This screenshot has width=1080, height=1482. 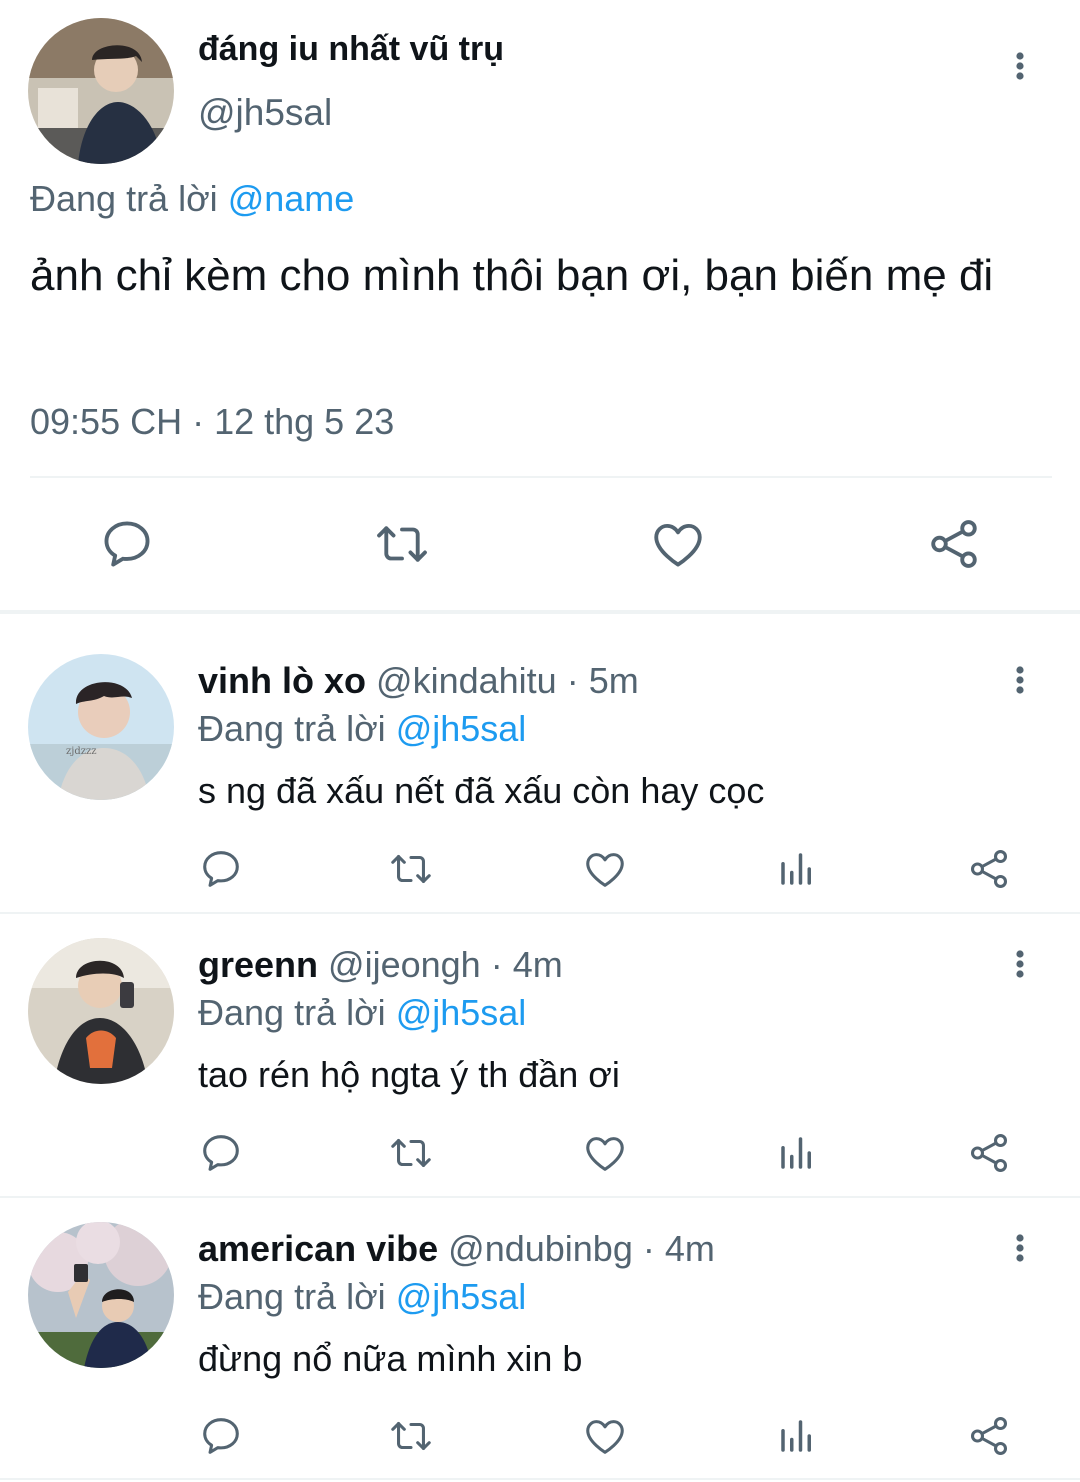 I want to click on reply-text: s ng đã xấu nết đã xấu còn hay cọc, so click(x=481, y=790).